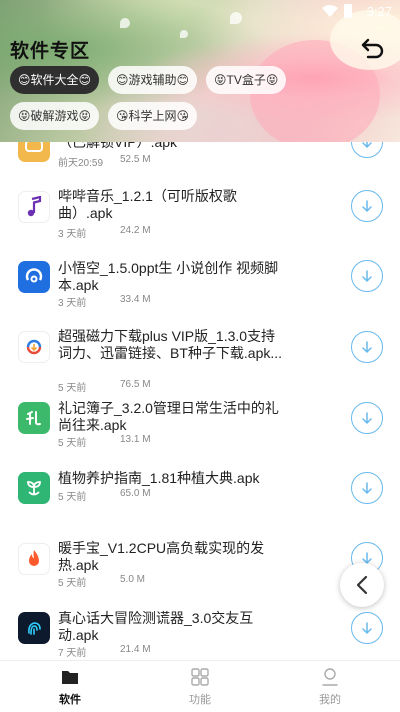 The width and height of the screenshot is (400, 712). I want to click on app-meta: 5 天前 13.1 M, so click(104, 441).